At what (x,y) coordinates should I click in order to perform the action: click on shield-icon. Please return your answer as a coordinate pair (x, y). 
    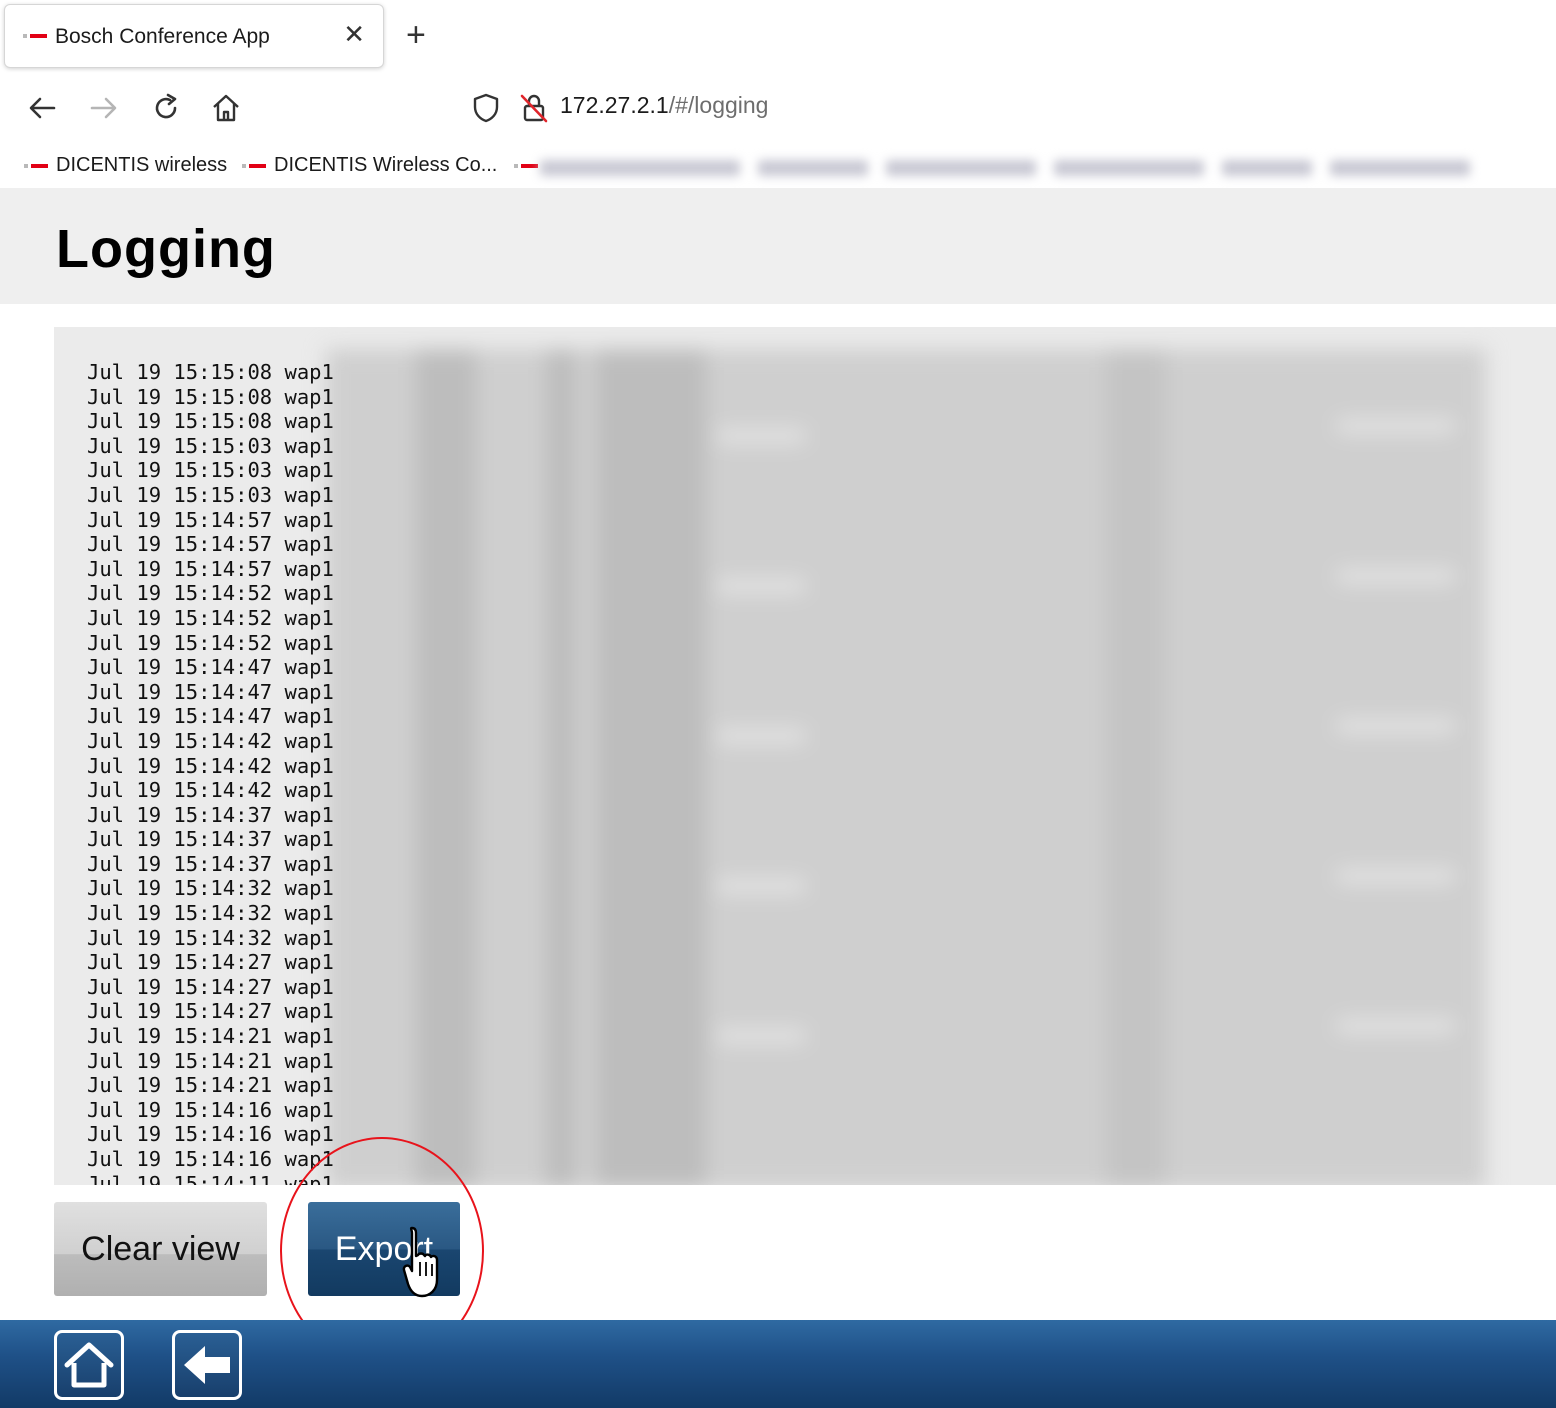
    Looking at the image, I should click on (486, 108).